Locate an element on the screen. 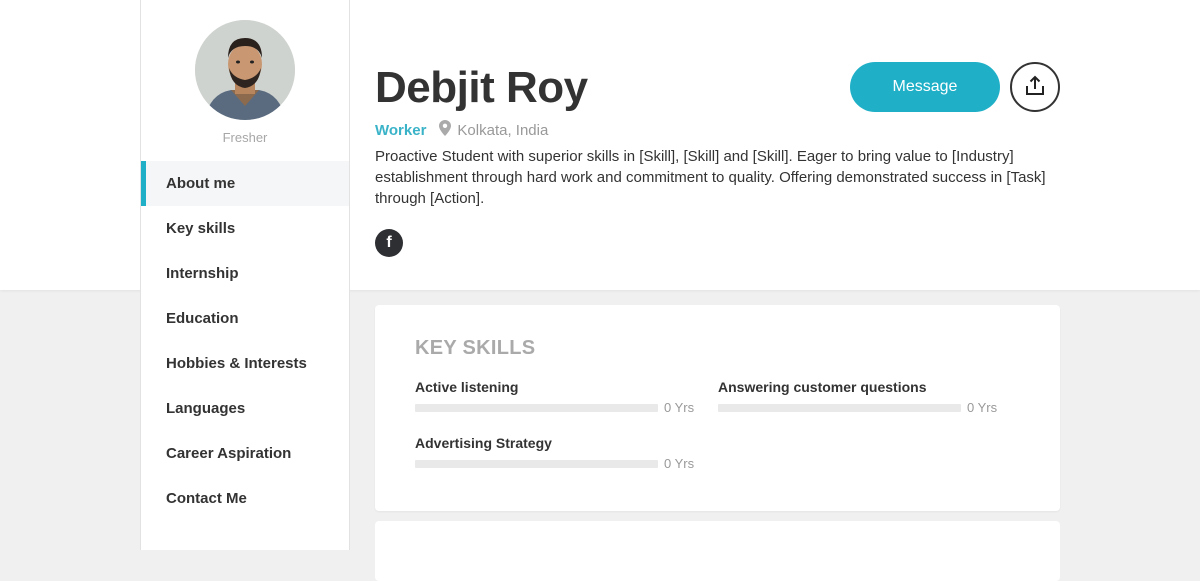 The height and width of the screenshot is (581, 1200). key-skills-title: KEY SKILLS is located at coordinates (475, 348).